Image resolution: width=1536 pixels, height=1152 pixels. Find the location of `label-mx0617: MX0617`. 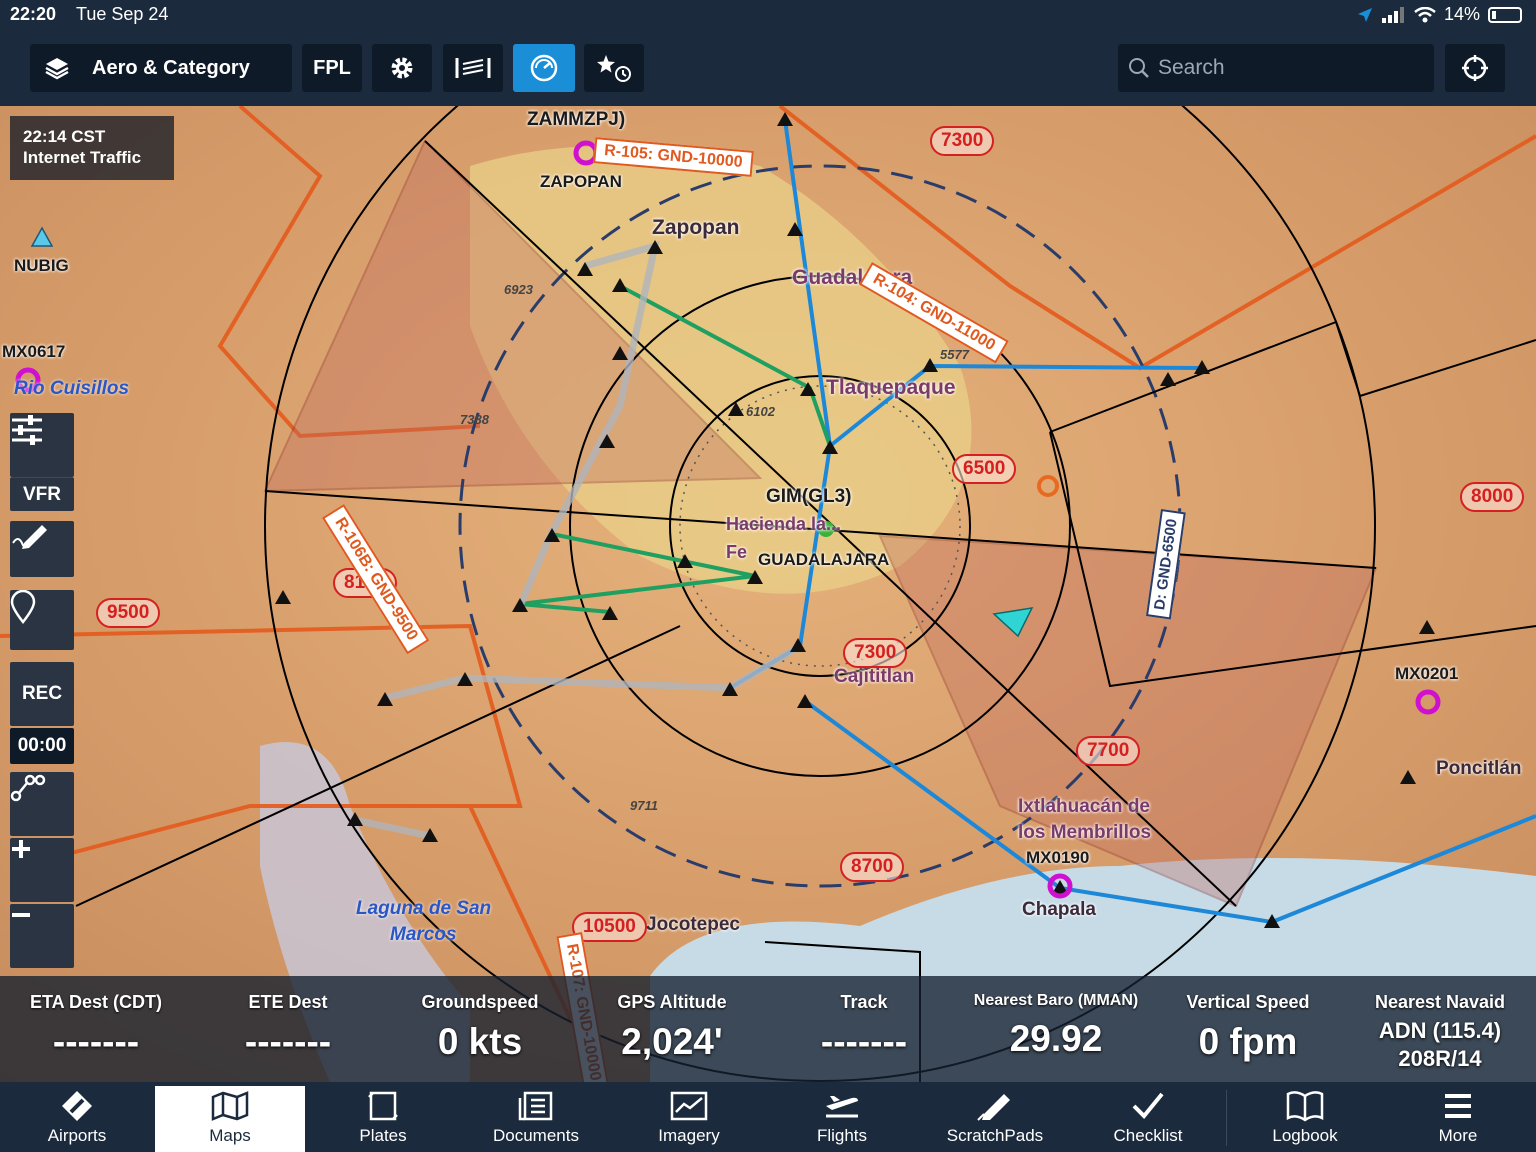

label-mx0617: MX0617 is located at coordinates (34, 351).